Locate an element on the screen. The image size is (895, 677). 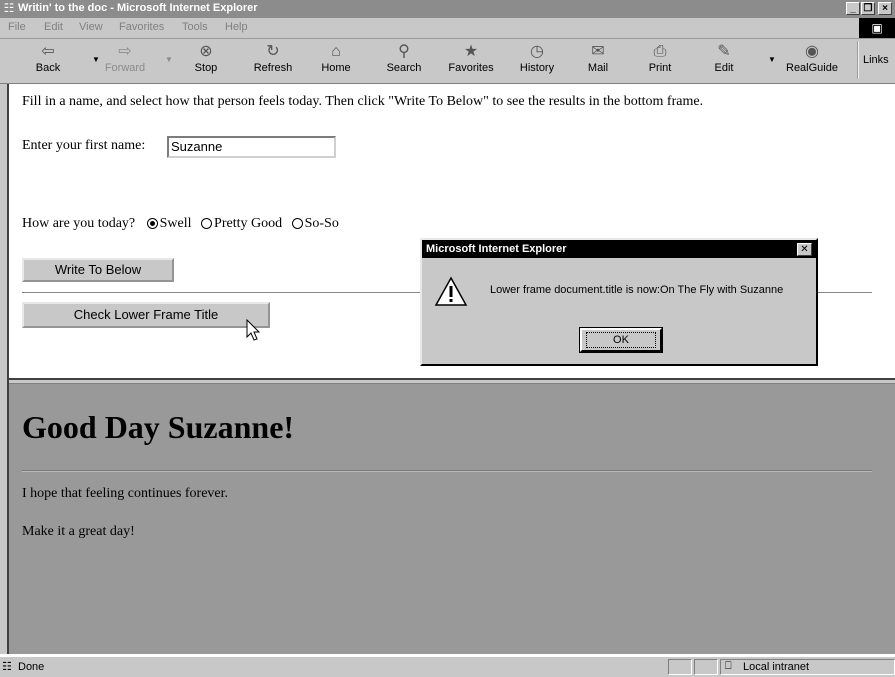
mood-option-so-so: So-So is located at coordinates (315, 223).